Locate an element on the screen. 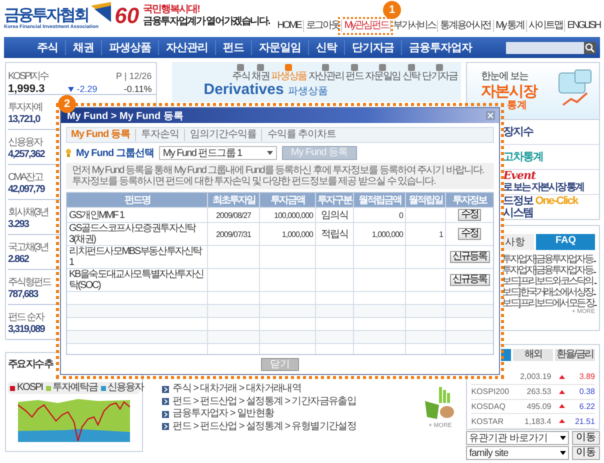 This screenshot has width=604, height=463. dialog-tab: 수익률 추이차트 is located at coordinates (301, 135).